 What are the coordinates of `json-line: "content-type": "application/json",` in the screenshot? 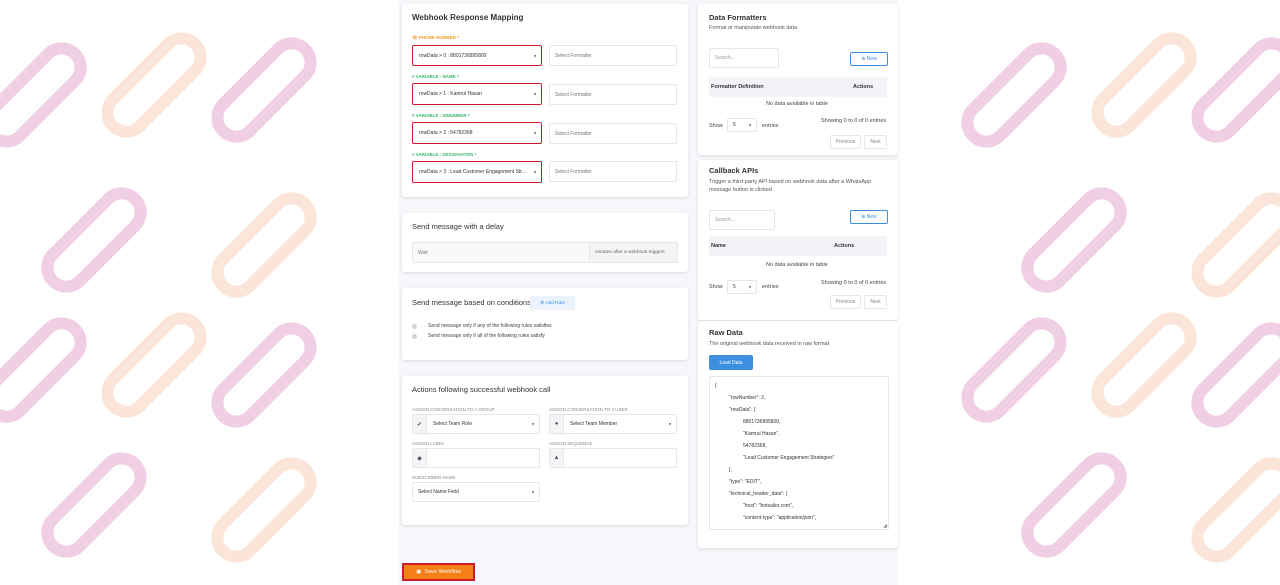 It's located at (780, 518).